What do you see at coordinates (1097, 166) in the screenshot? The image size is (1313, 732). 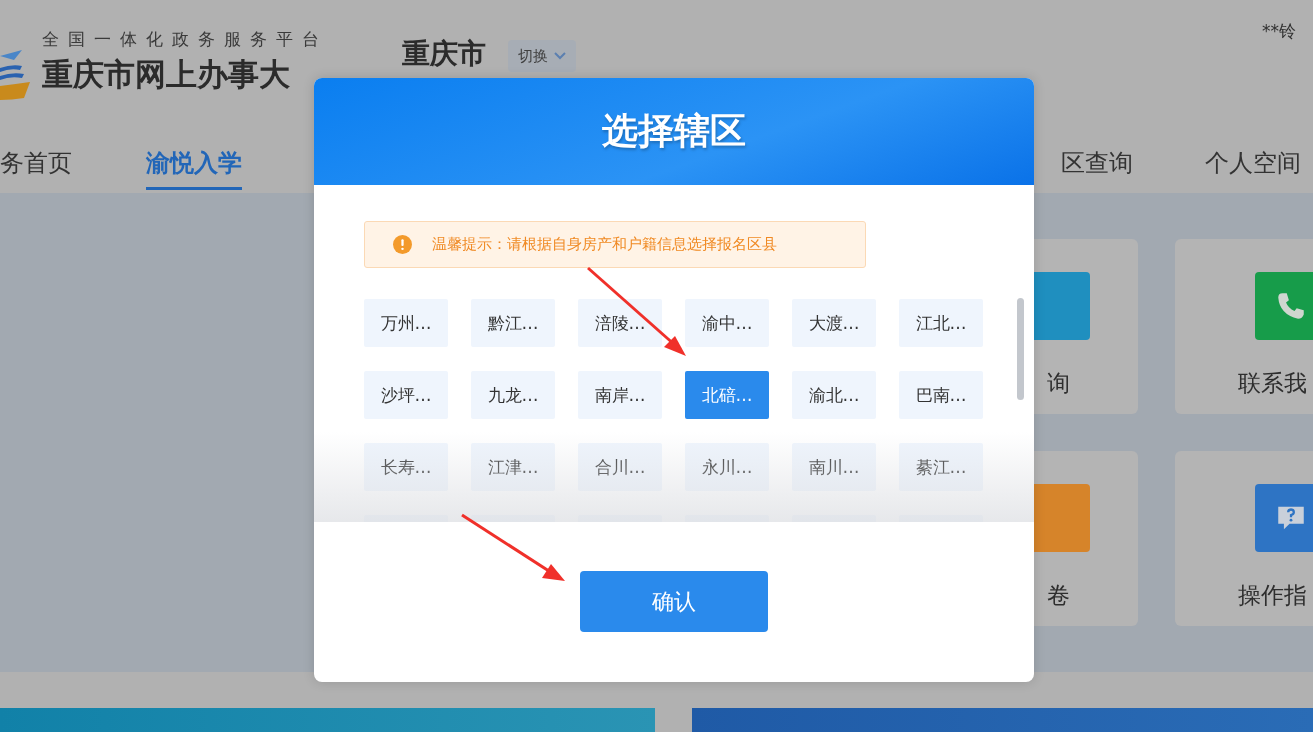 I see `nav-tab: 区查询` at bounding box center [1097, 166].